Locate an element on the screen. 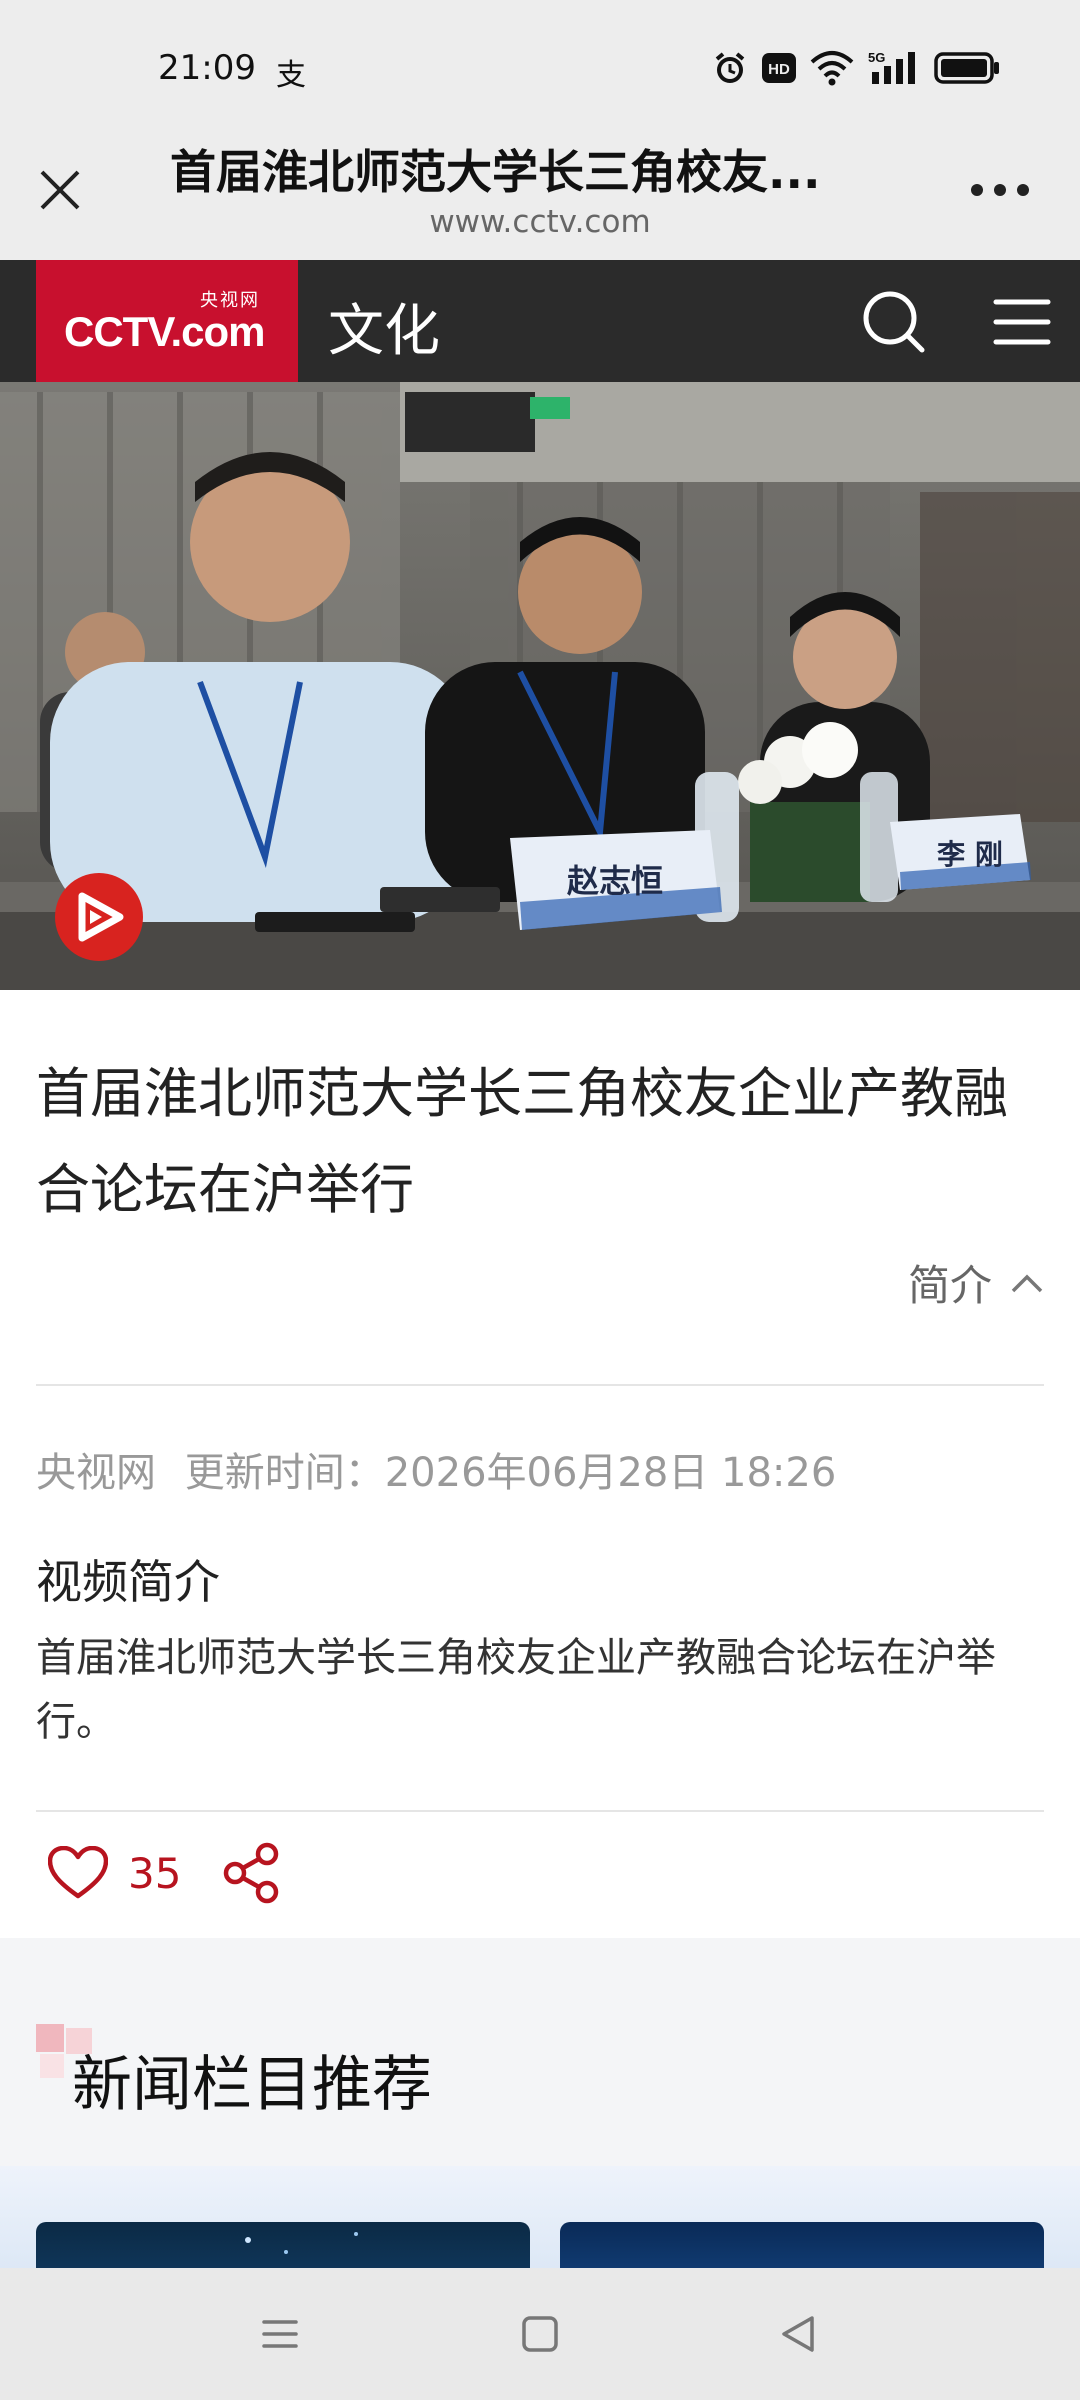 This screenshot has width=1080, height=2400. battery-icon is located at coordinates (966, 68).